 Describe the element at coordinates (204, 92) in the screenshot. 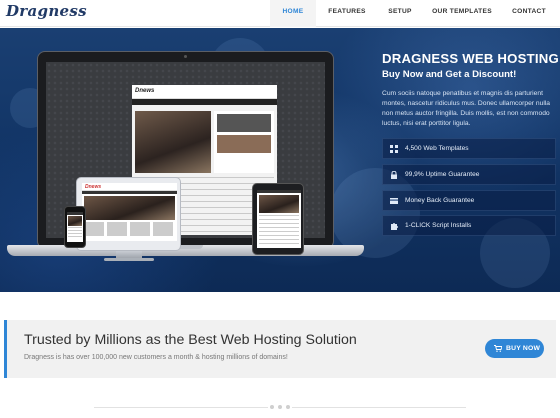

I see `preview-header: Dnews` at that location.